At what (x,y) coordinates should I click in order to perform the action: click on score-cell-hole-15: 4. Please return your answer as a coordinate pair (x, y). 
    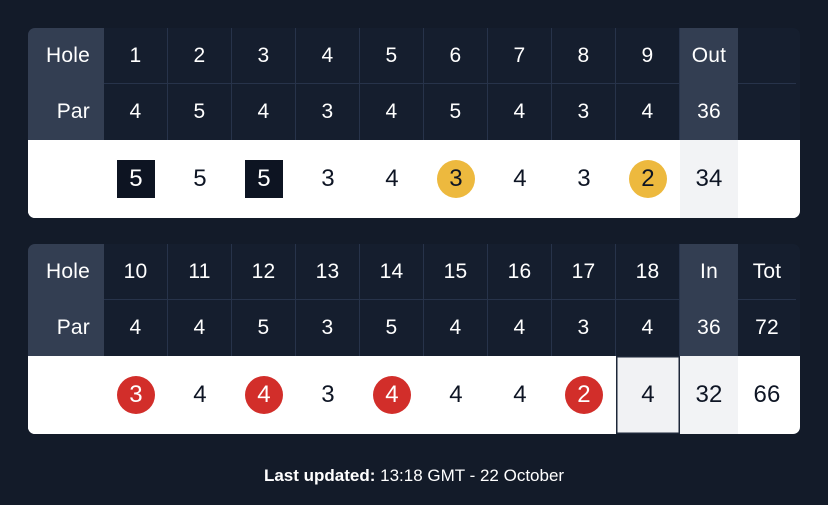
    Looking at the image, I should click on (456, 395).